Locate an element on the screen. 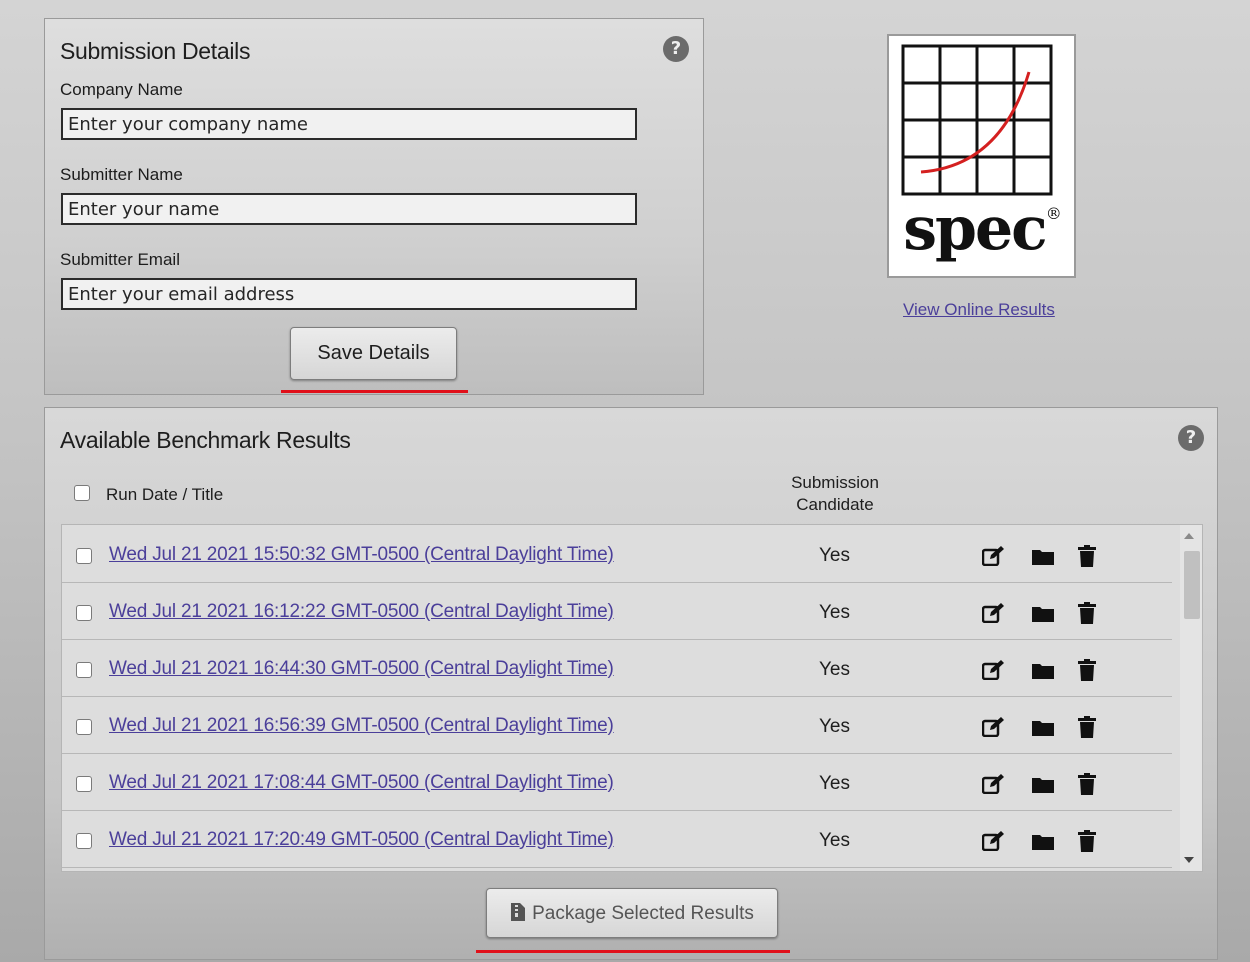  submitter-email-input is located at coordinates (349, 294).